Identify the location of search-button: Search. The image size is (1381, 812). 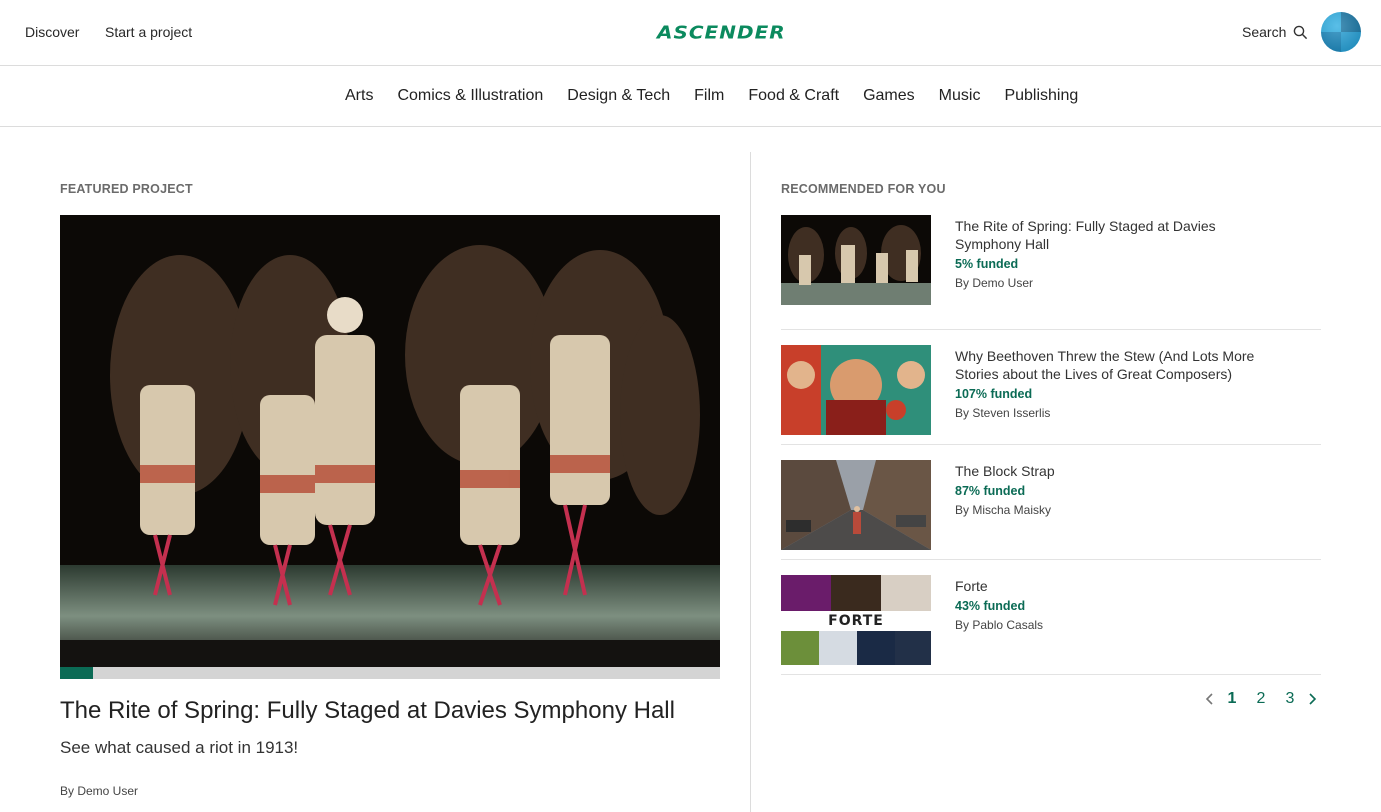
(1275, 32).